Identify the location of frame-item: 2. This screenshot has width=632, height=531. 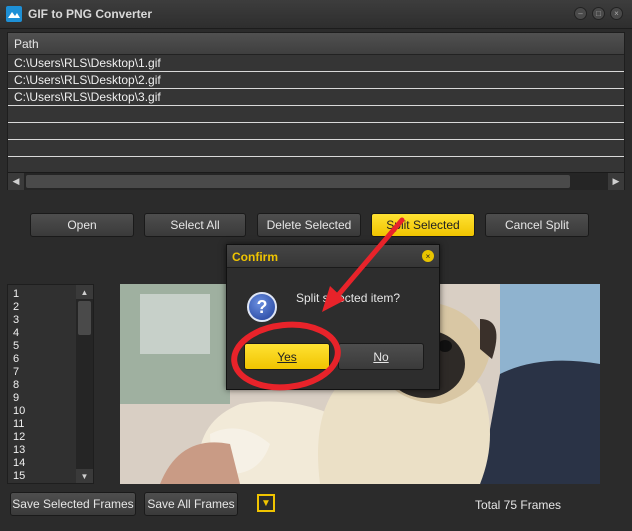
(16, 307).